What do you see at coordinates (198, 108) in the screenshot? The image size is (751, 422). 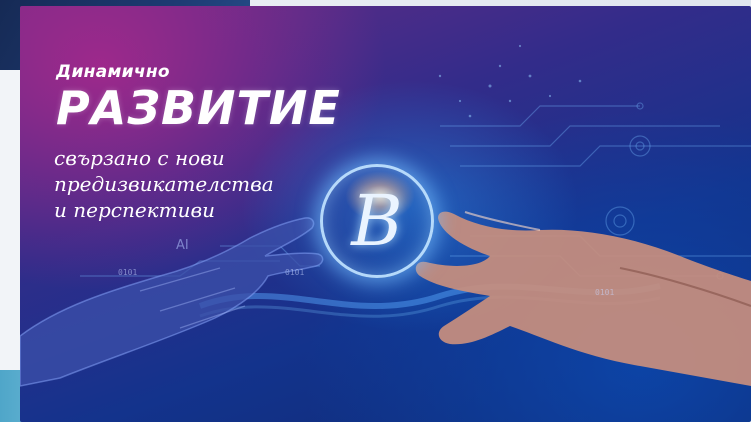 I see `headline-big: РАЗВИТИЕ` at bounding box center [198, 108].